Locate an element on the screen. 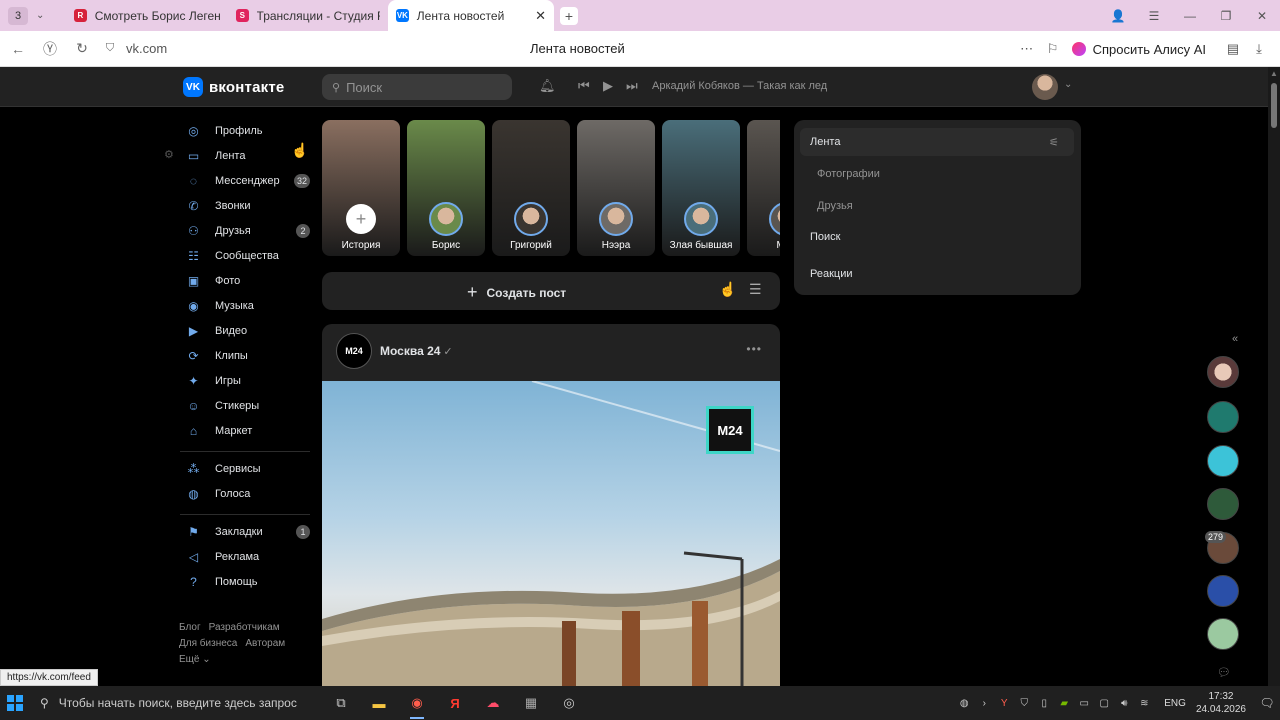 Image resolution: width=1280 pixels, height=720 pixels. tray-arrow-icon: › is located at coordinates (984, 703).